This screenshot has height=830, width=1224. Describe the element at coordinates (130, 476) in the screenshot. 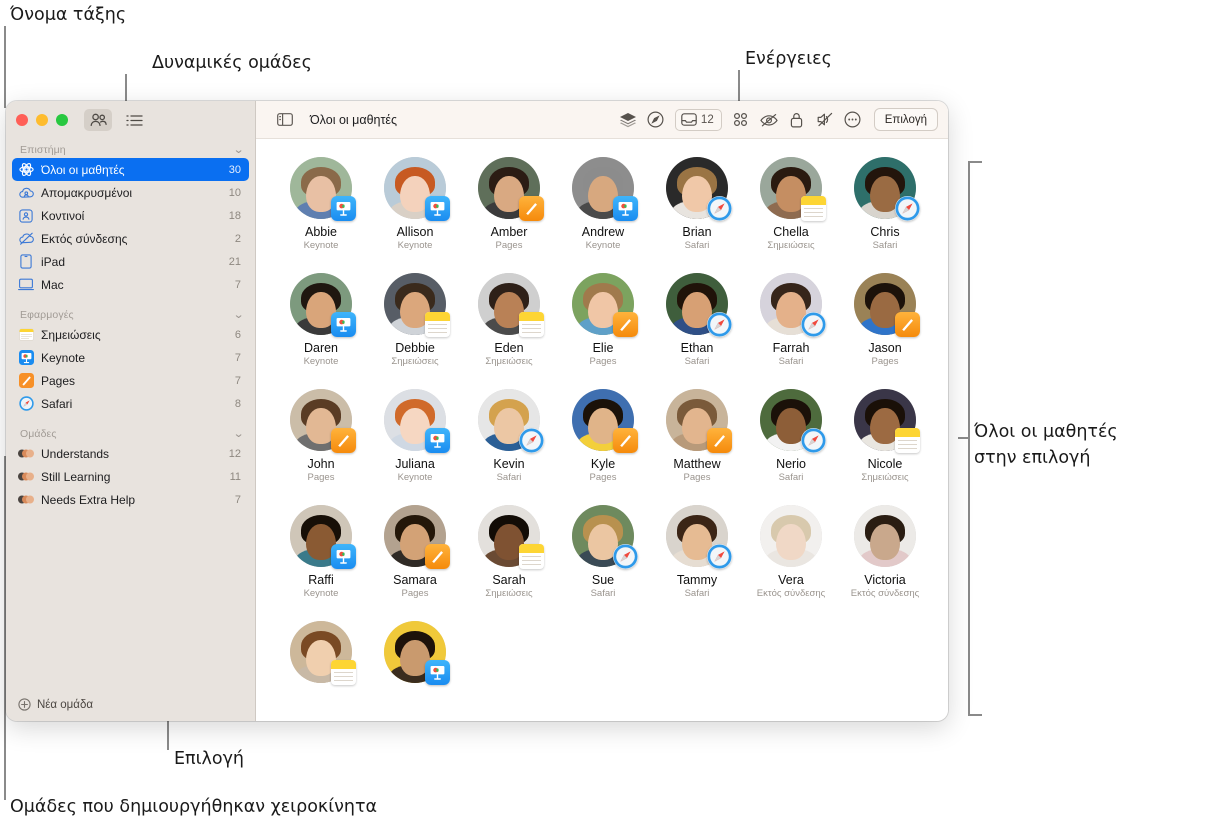

I see `sidebar-item-still-learning: Still Learning 11` at that location.